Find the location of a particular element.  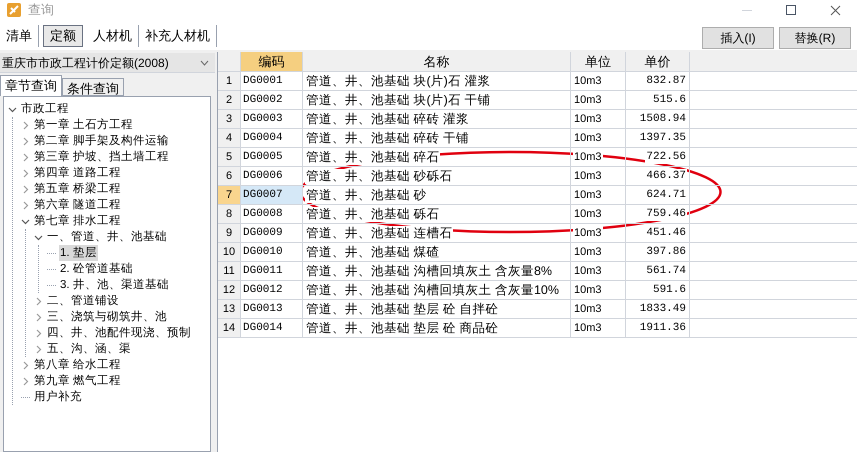

row-number: 1 is located at coordinates (229, 81).